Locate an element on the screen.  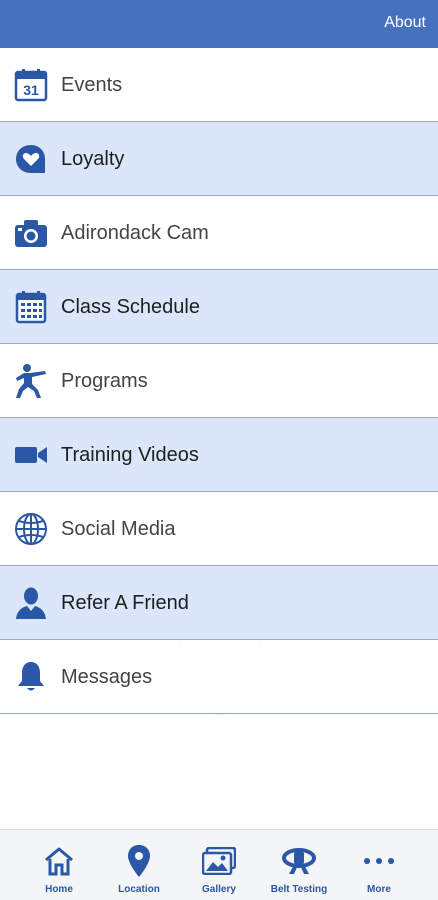
menu-item-loyalty: Loyalty is located at coordinates (219, 159).